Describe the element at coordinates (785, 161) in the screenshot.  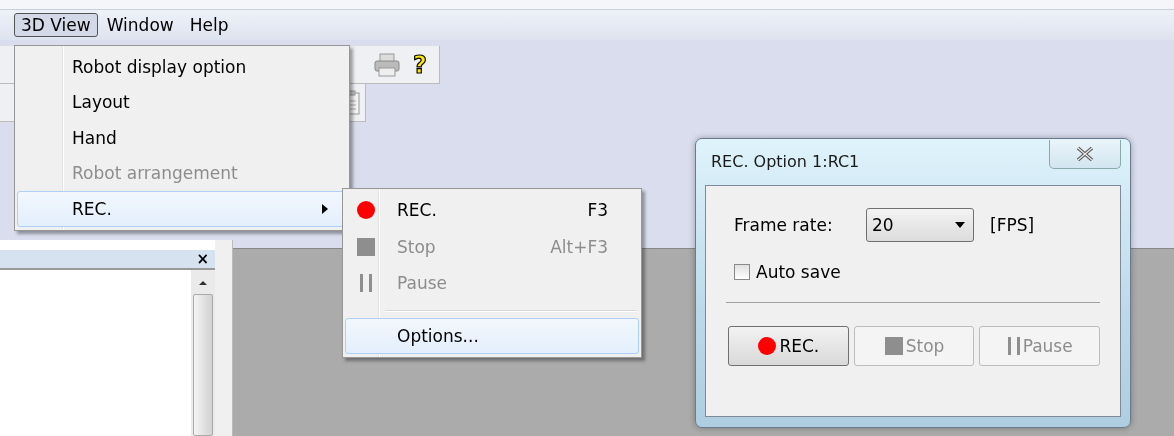
I see `dialog-title: REC. Option 1:RC1` at that location.